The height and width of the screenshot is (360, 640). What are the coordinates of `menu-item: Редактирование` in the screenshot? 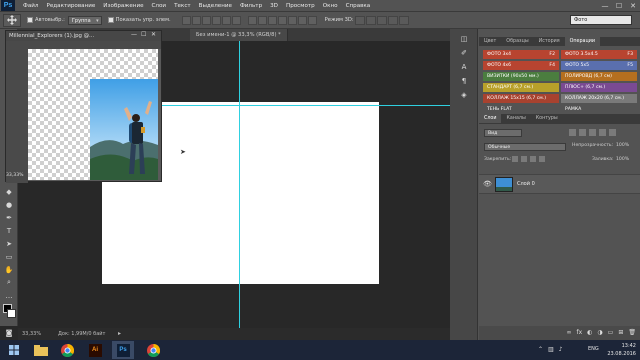 It's located at (70, 6).